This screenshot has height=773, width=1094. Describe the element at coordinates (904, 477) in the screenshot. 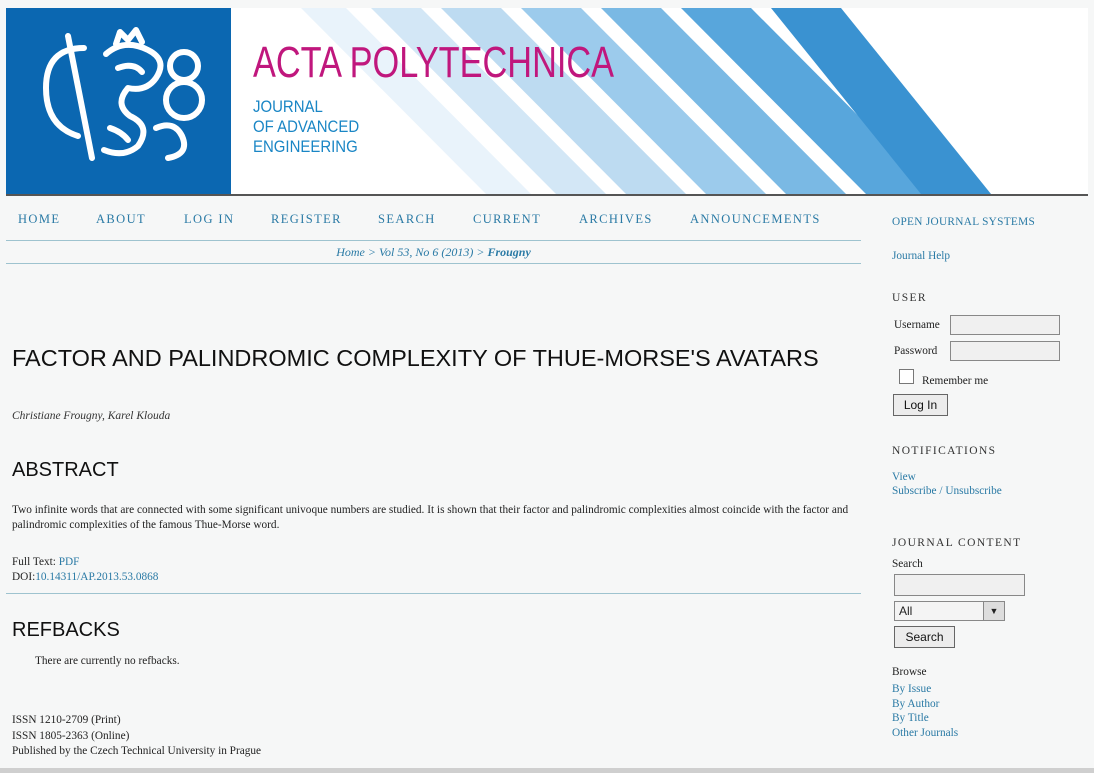

I see `notifications-view-link: View` at that location.